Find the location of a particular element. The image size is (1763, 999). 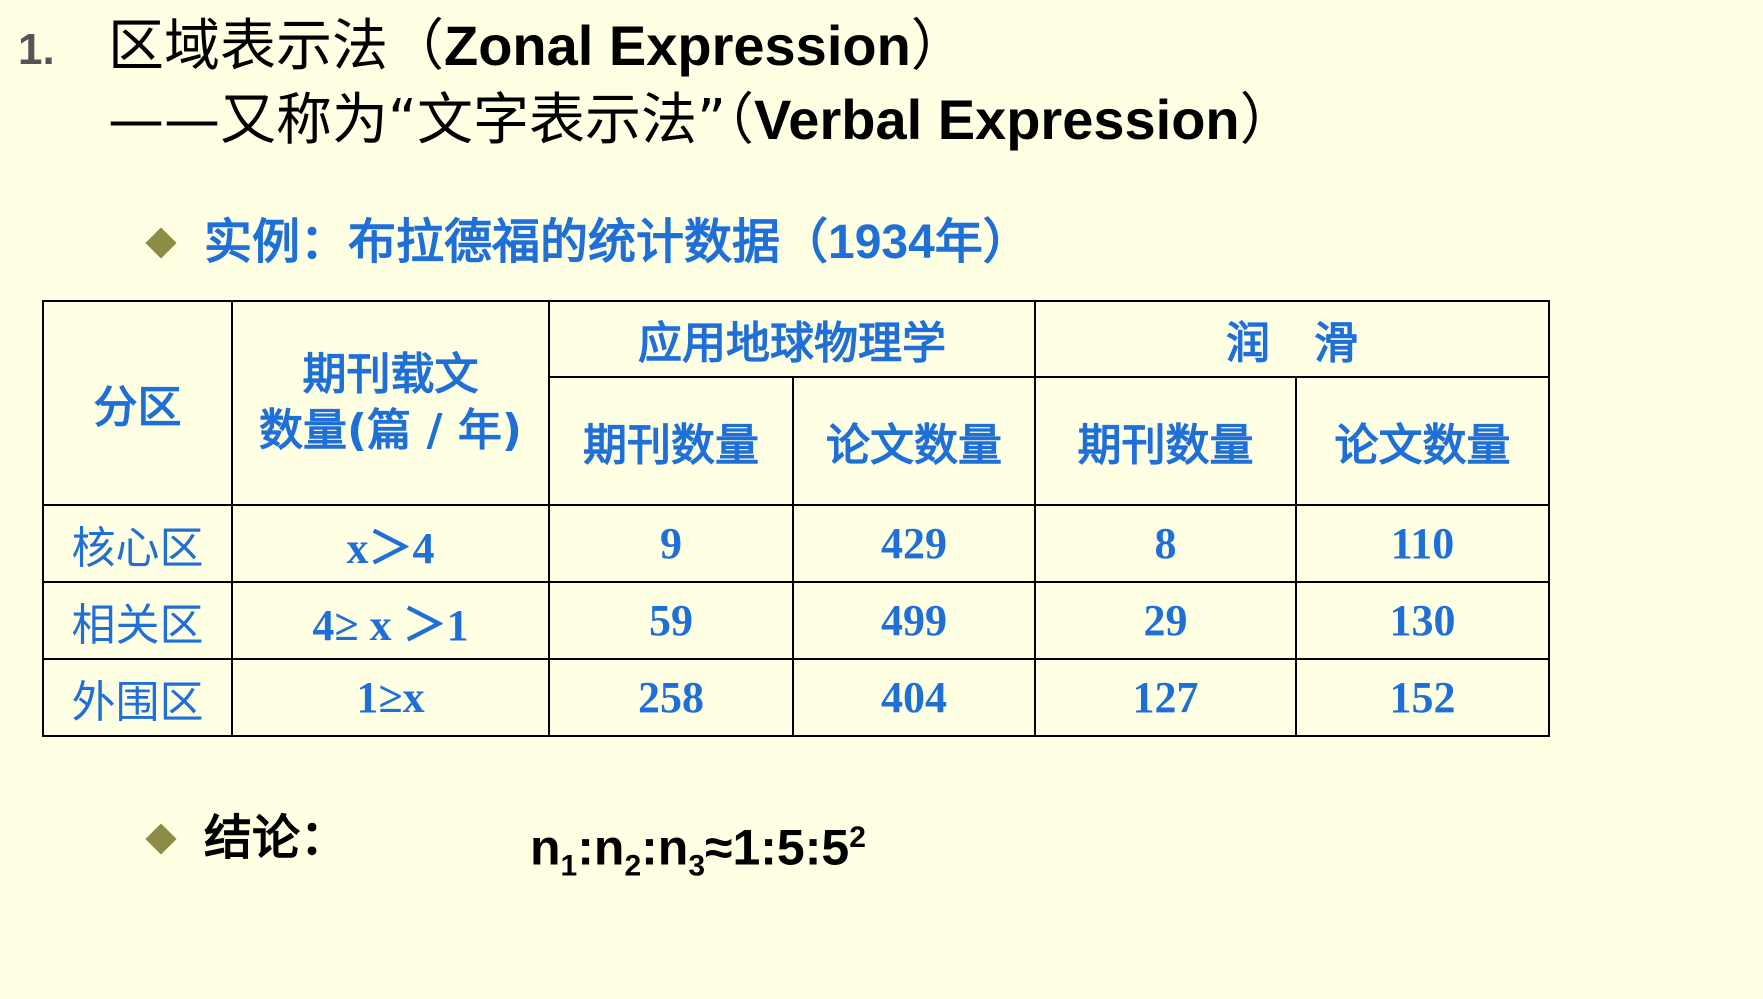

heading-subtitle-cjk: ——又称为“文字表示法”（ is located at coordinates (431, 120).